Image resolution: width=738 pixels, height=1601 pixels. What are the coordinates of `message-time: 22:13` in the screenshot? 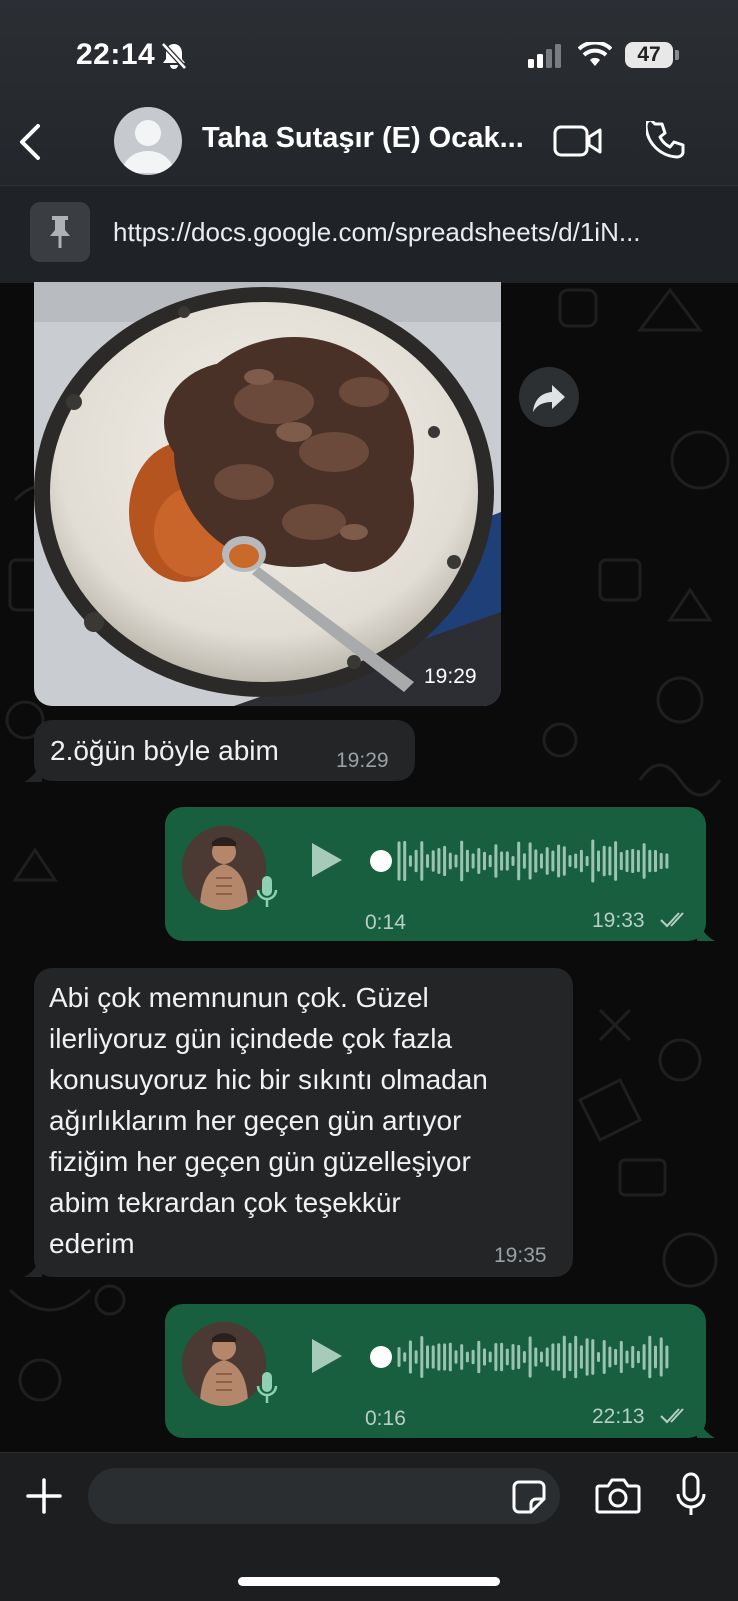 It's located at (618, 1416).